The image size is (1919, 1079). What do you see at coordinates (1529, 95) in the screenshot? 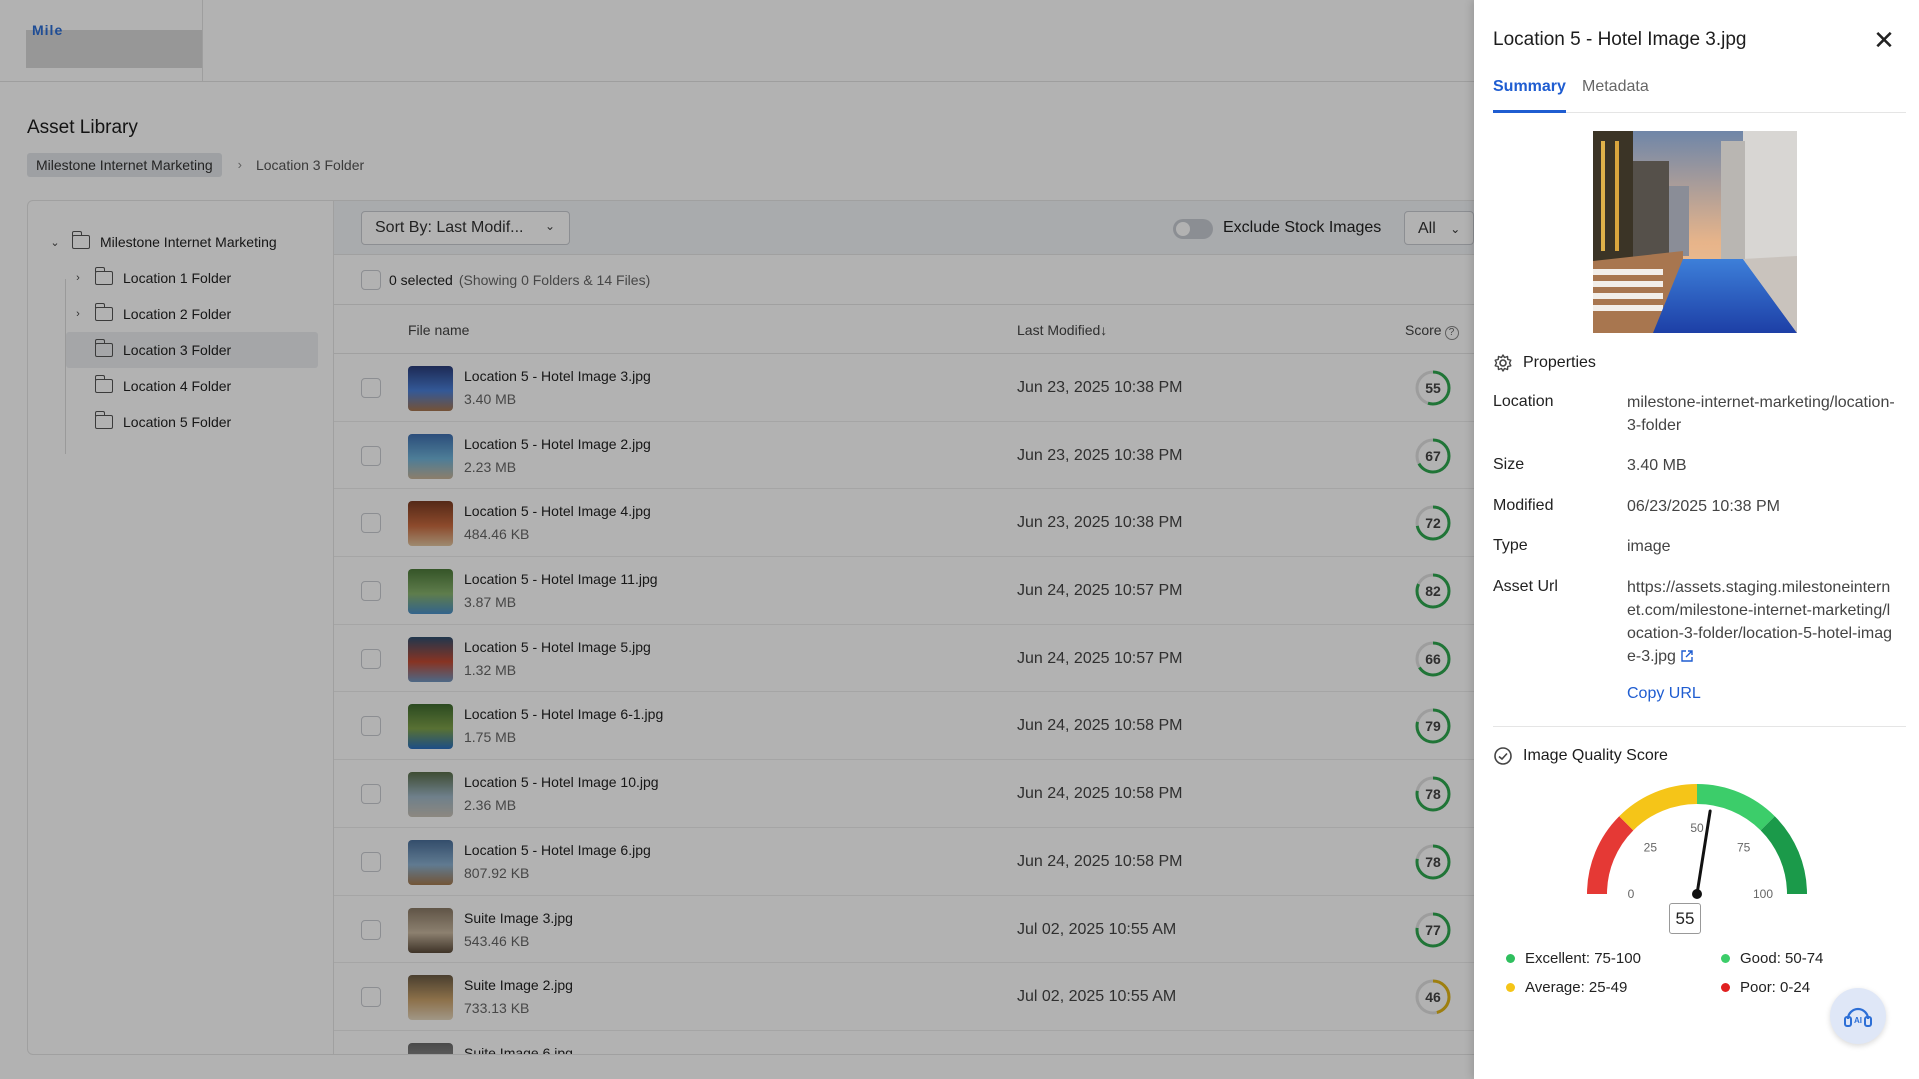
I see `tab-summary: Summary` at bounding box center [1529, 95].